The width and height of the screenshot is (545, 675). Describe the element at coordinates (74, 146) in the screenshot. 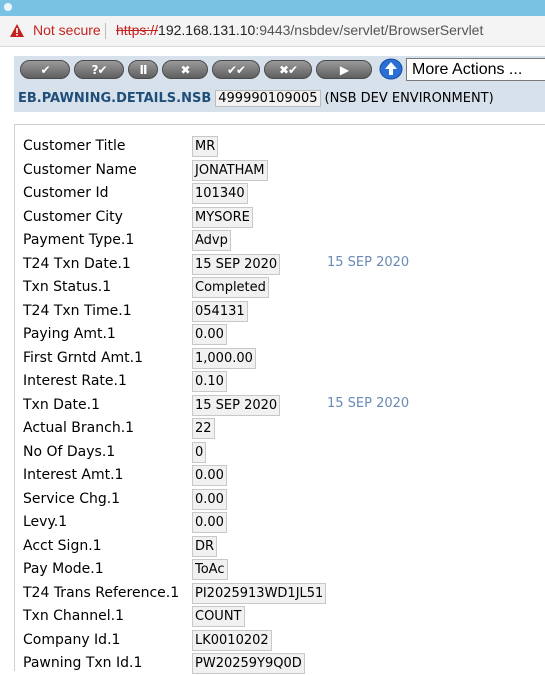

I see `field-label: Customer Title` at that location.